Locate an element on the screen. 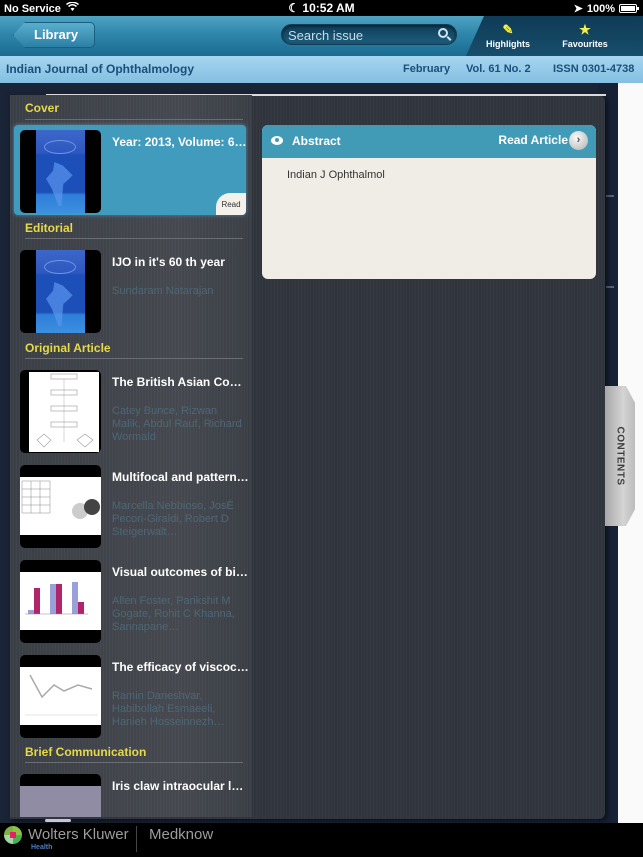  bar-chart-figure is located at coordinates (60, 601).